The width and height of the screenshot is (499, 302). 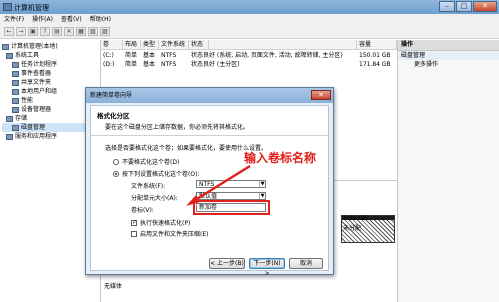 I want to click on cell-volume: (D:), so click(x=109, y=64).